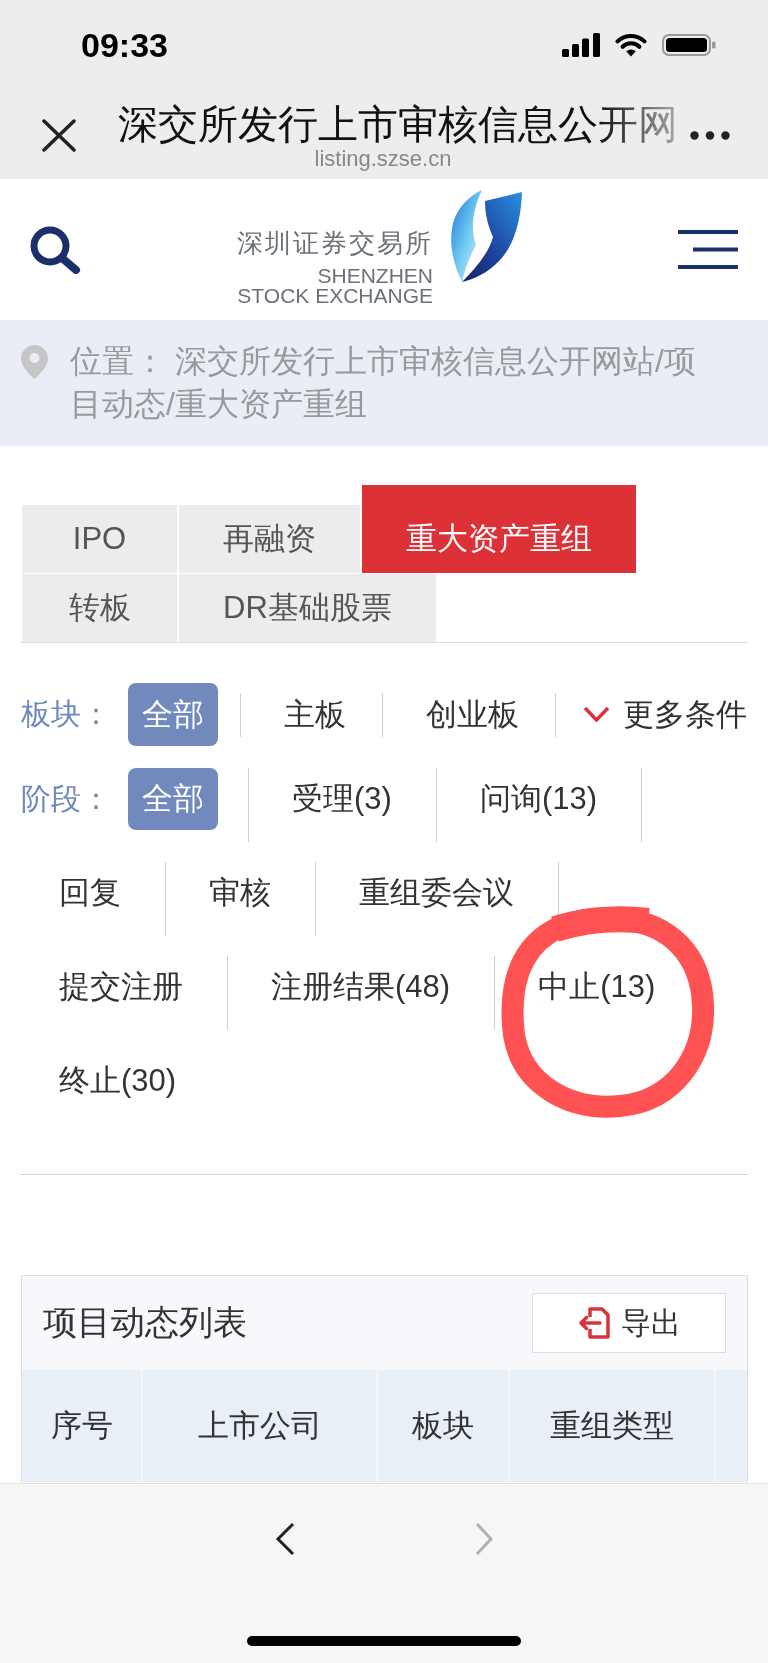 The height and width of the screenshot is (1663, 768). Describe the element at coordinates (335, 296) in the screenshot. I see `logo-name-english: STOCK EXCHANGE` at that location.